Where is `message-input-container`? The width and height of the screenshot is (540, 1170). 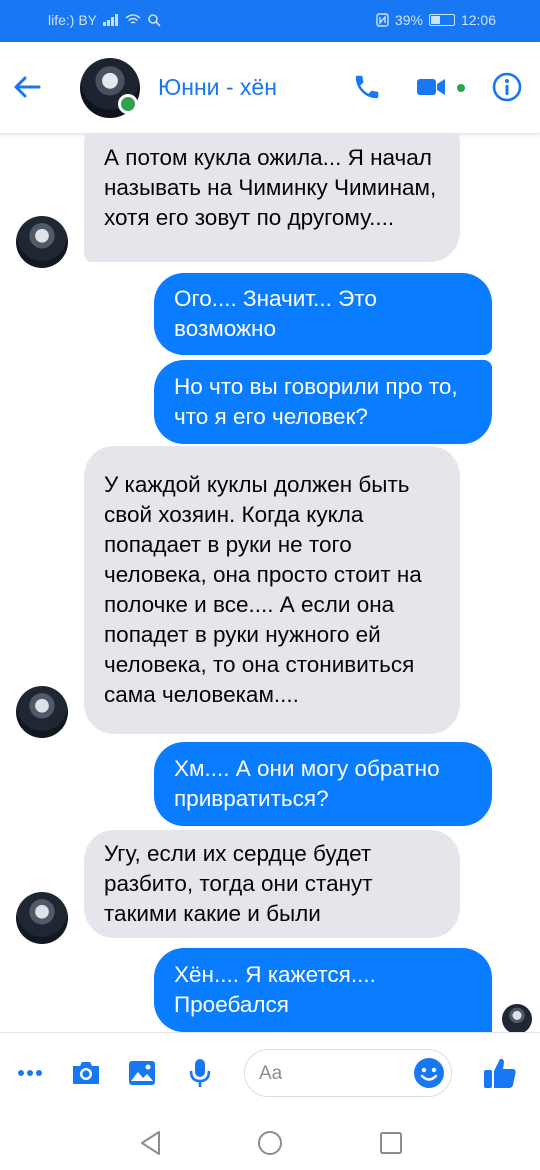 message-input-container is located at coordinates (348, 1073).